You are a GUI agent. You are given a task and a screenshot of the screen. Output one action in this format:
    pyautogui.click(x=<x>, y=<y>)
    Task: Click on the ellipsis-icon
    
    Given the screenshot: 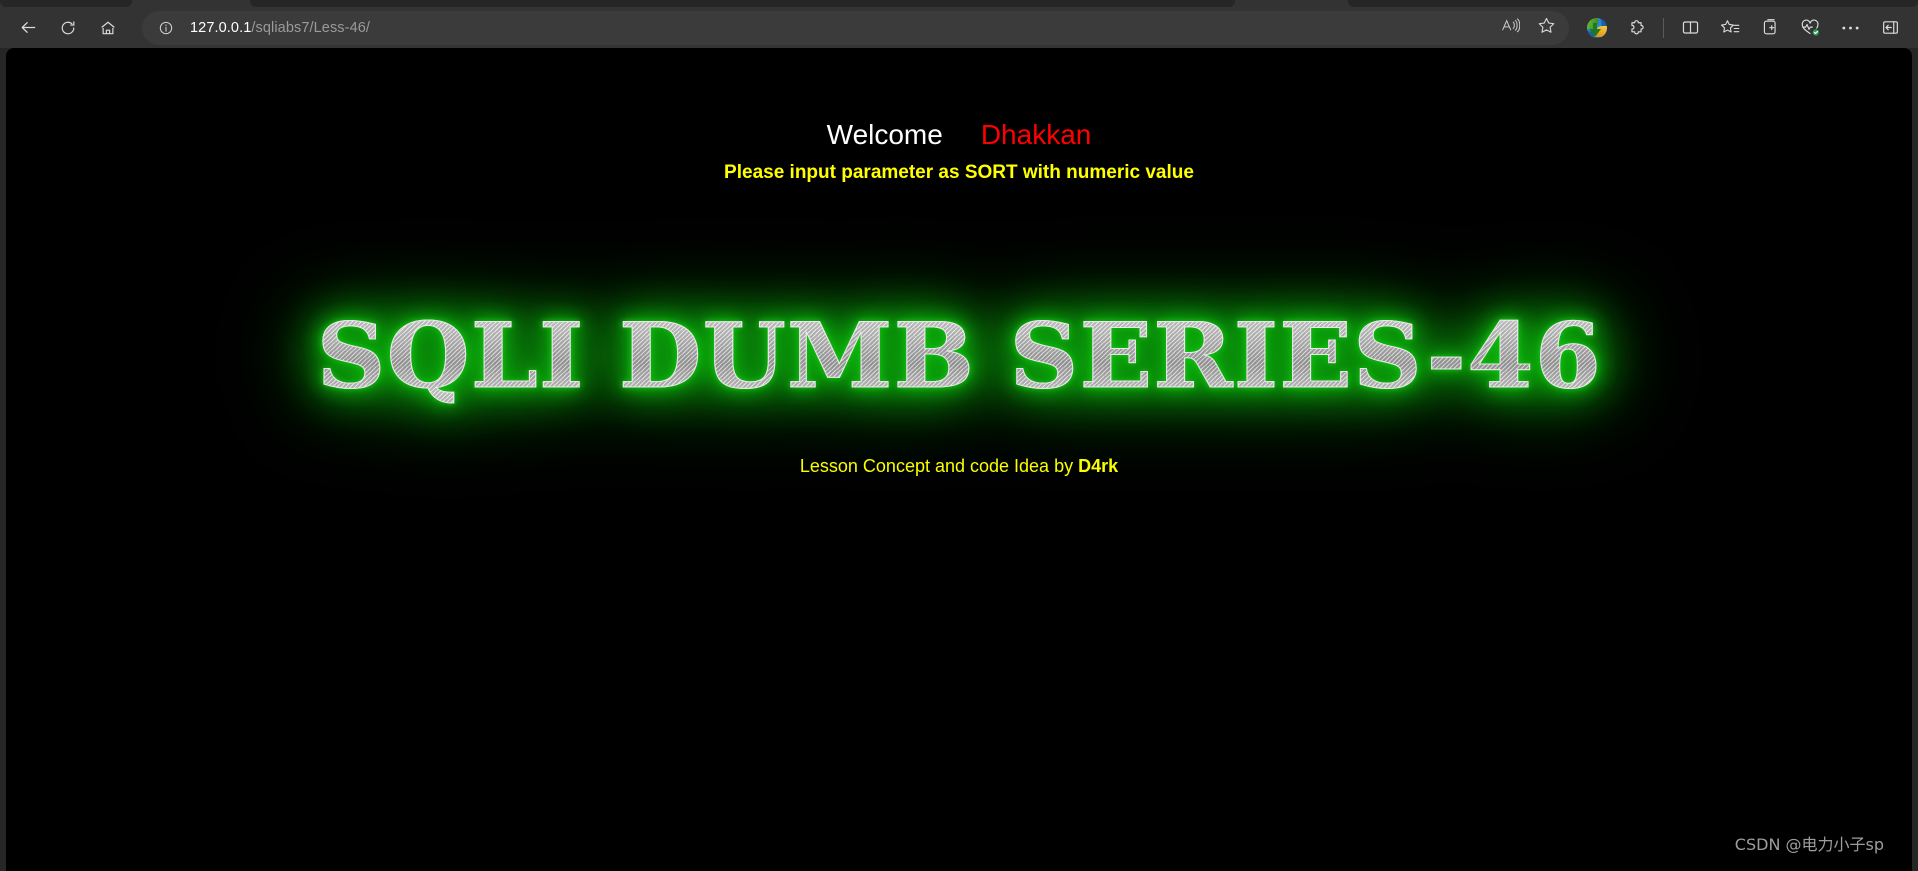 What is the action you would take?
    pyautogui.click(x=1850, y=28)
    